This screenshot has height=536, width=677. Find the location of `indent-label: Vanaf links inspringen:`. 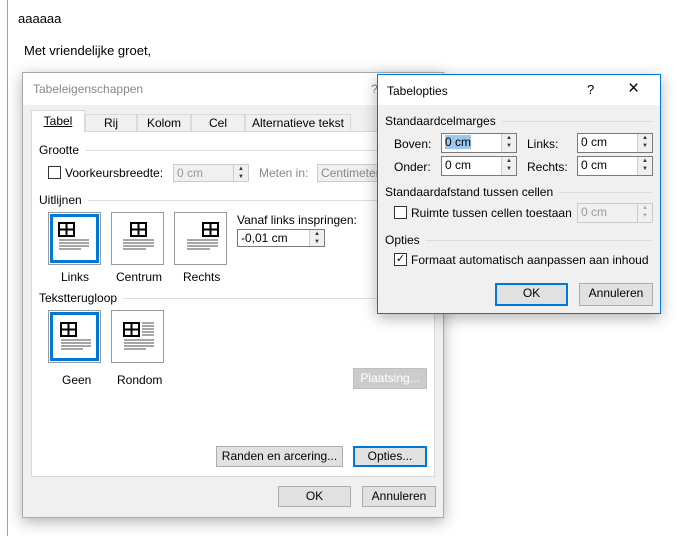

indent-label: Vanaf links inspringen: is located at coordinates (297, 220).